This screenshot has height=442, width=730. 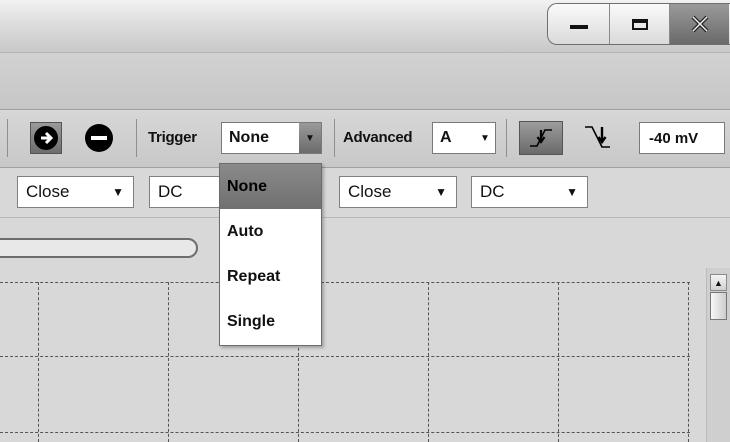 What do you see at coordinates (270, 321) in the screenshot?
I see `trigger-option-single: Single` at bounding box center [270, 321].